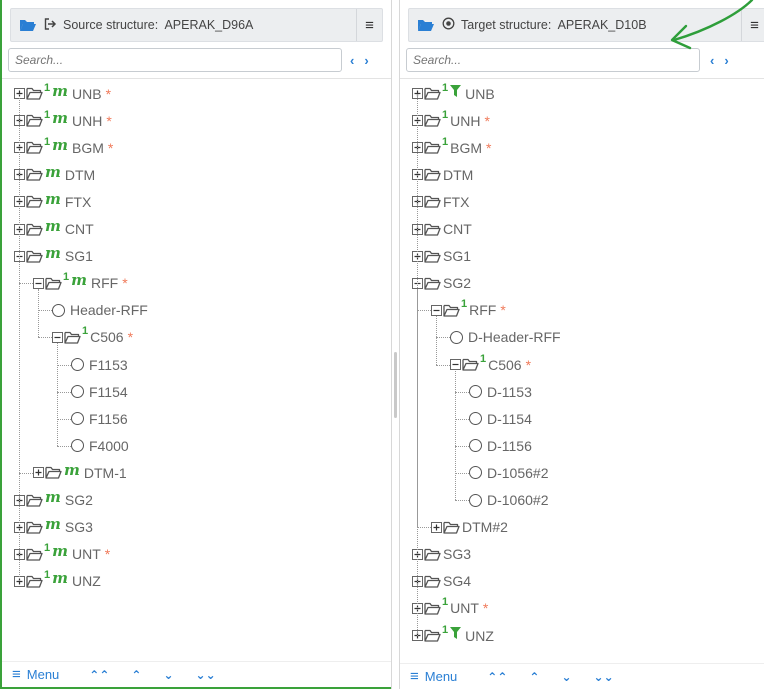 The width and height of the screenshot is (764, 689). Describe the element at coordinates (457, 554) in the screenshot. I see `node-label: SG3` at that location.